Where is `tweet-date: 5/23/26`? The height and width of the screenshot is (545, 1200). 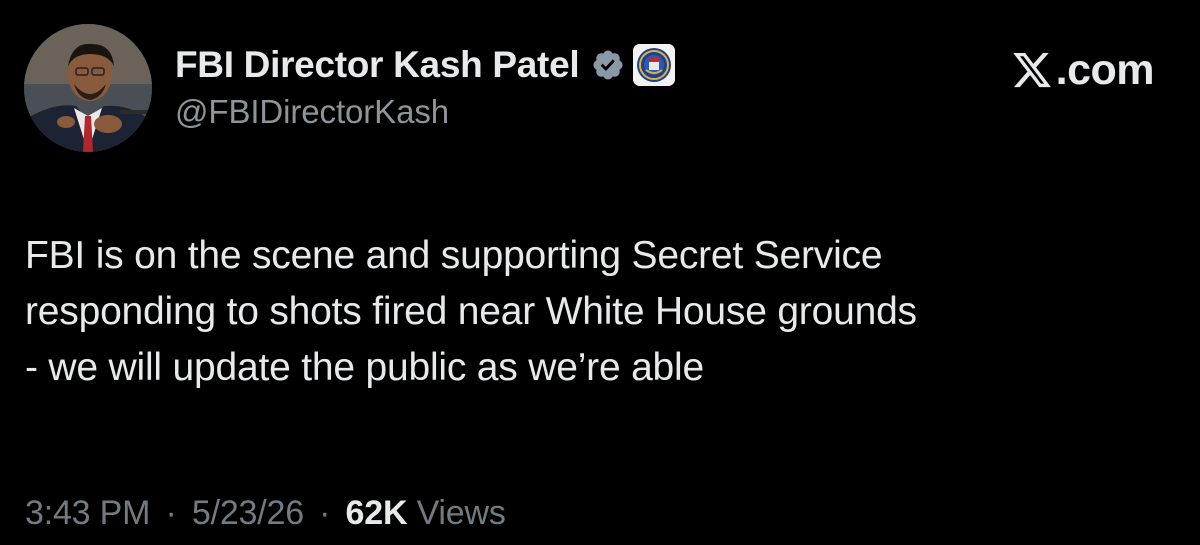 tweet-date: 5/23/26 is located at coordinates (248, 513).